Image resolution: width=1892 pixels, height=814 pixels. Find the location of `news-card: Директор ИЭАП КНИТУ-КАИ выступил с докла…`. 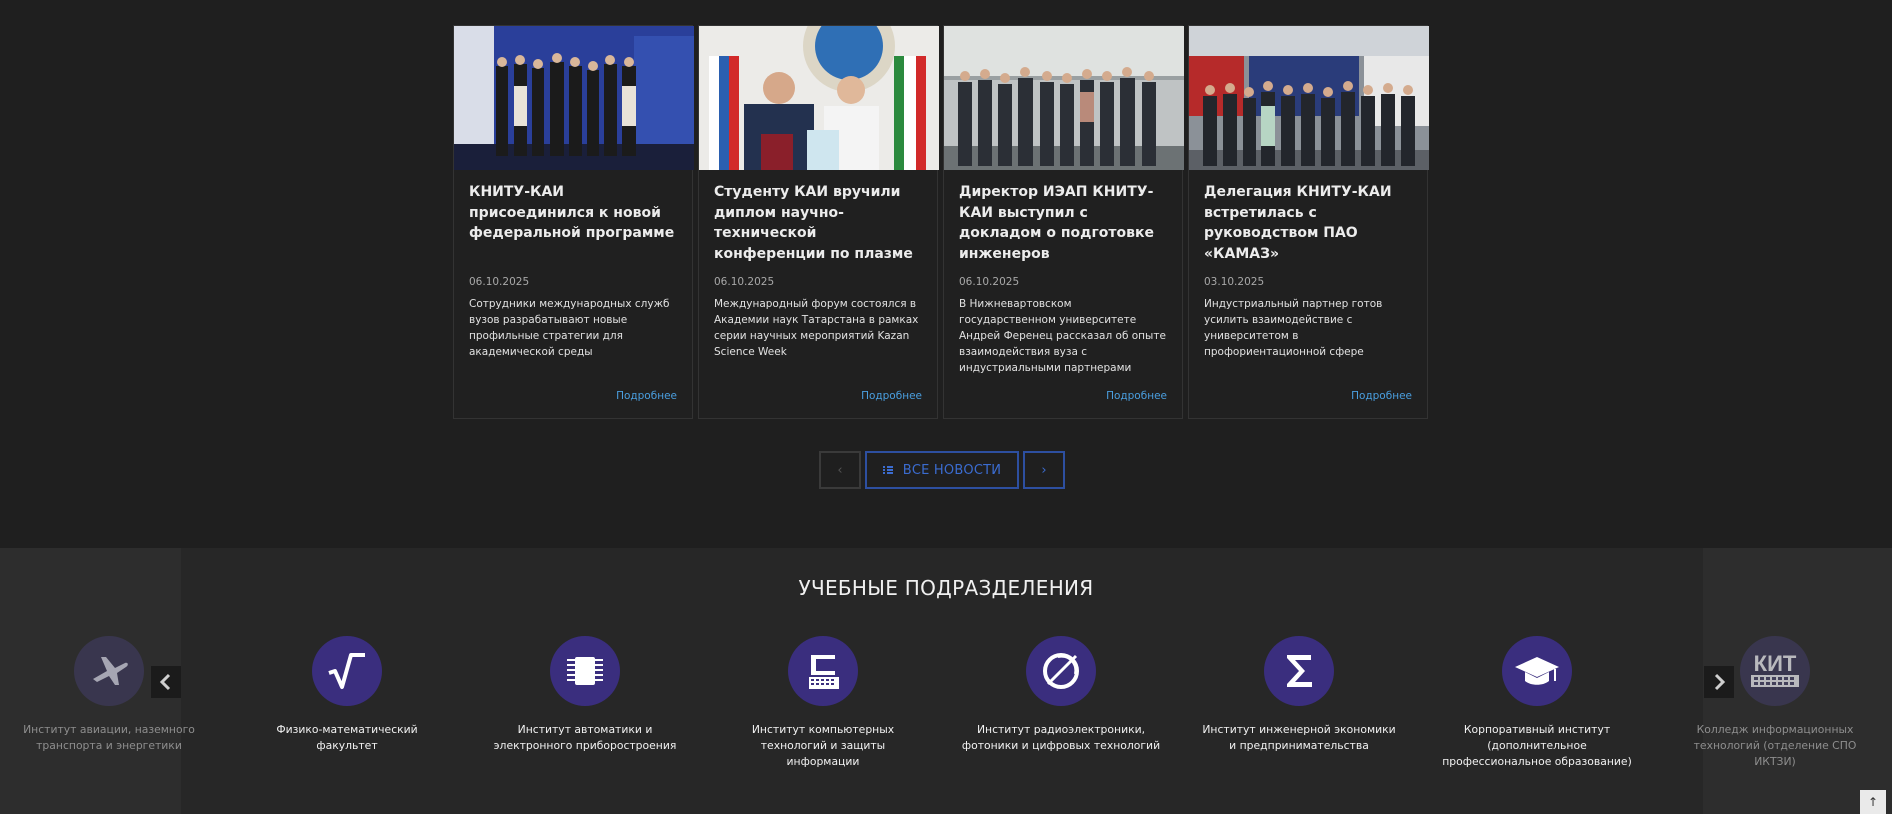

news-card: Директор ИЭАП КНИТУ-КАИ выступил с докла… is located at coordinates (1063, 222).